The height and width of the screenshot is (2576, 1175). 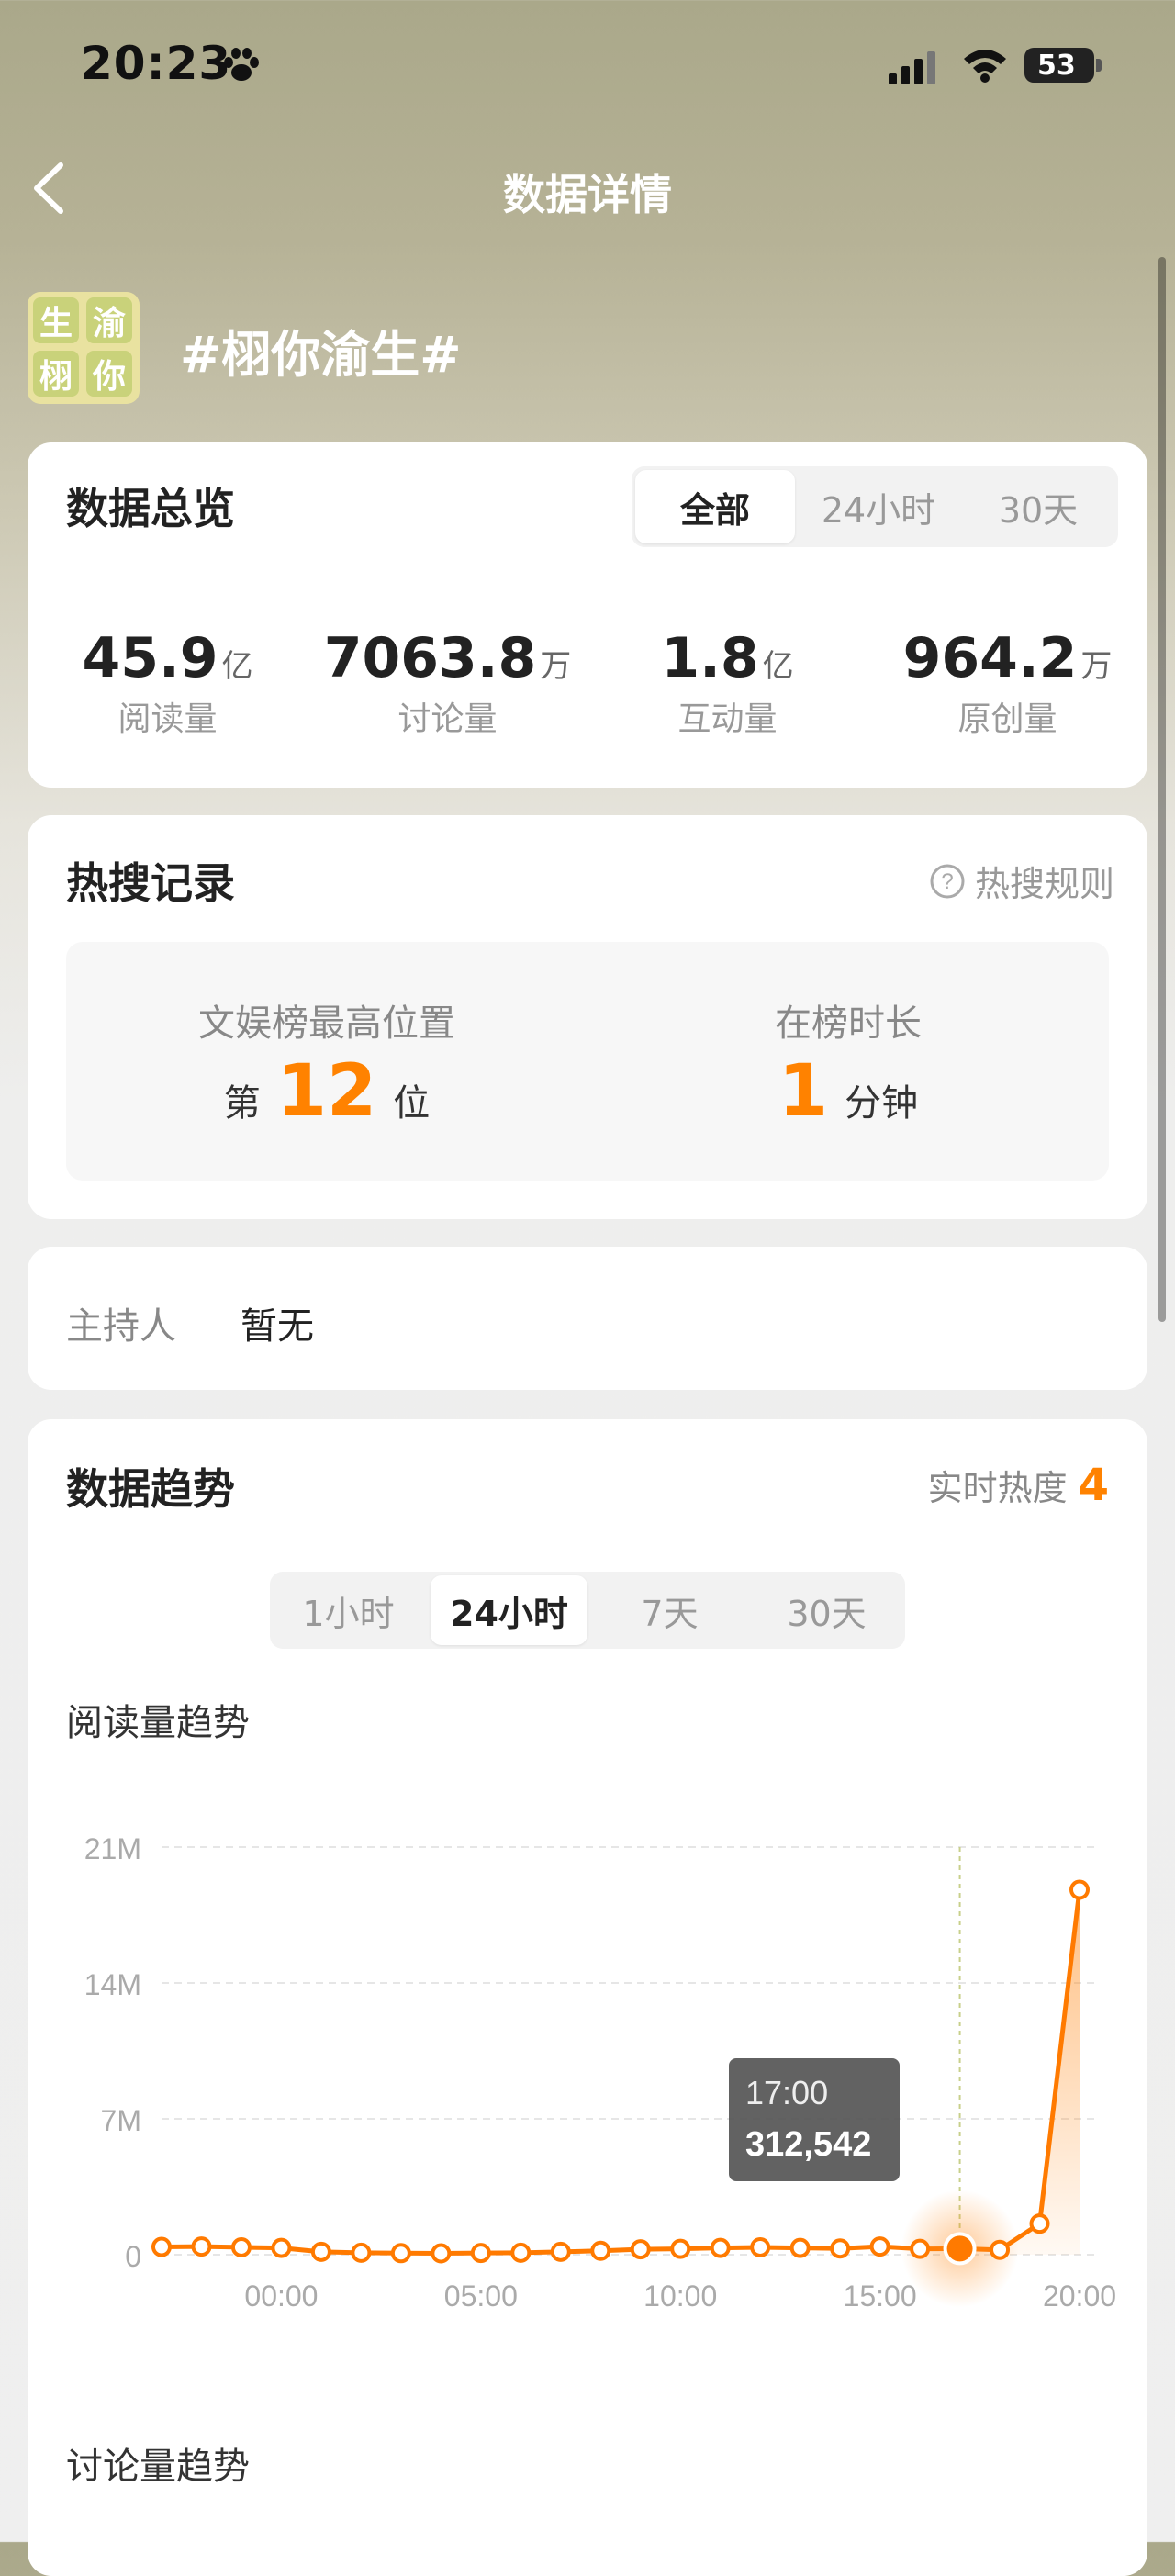 I want to click on best-rank-value: 12, so click(x=326, y=1091).